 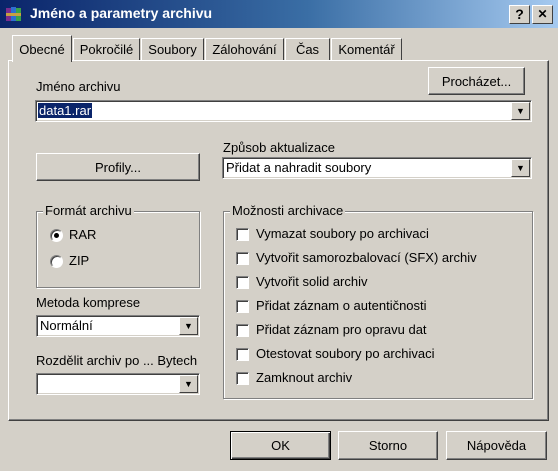 I want to click on radio-zip, so click(x=56, y=261).